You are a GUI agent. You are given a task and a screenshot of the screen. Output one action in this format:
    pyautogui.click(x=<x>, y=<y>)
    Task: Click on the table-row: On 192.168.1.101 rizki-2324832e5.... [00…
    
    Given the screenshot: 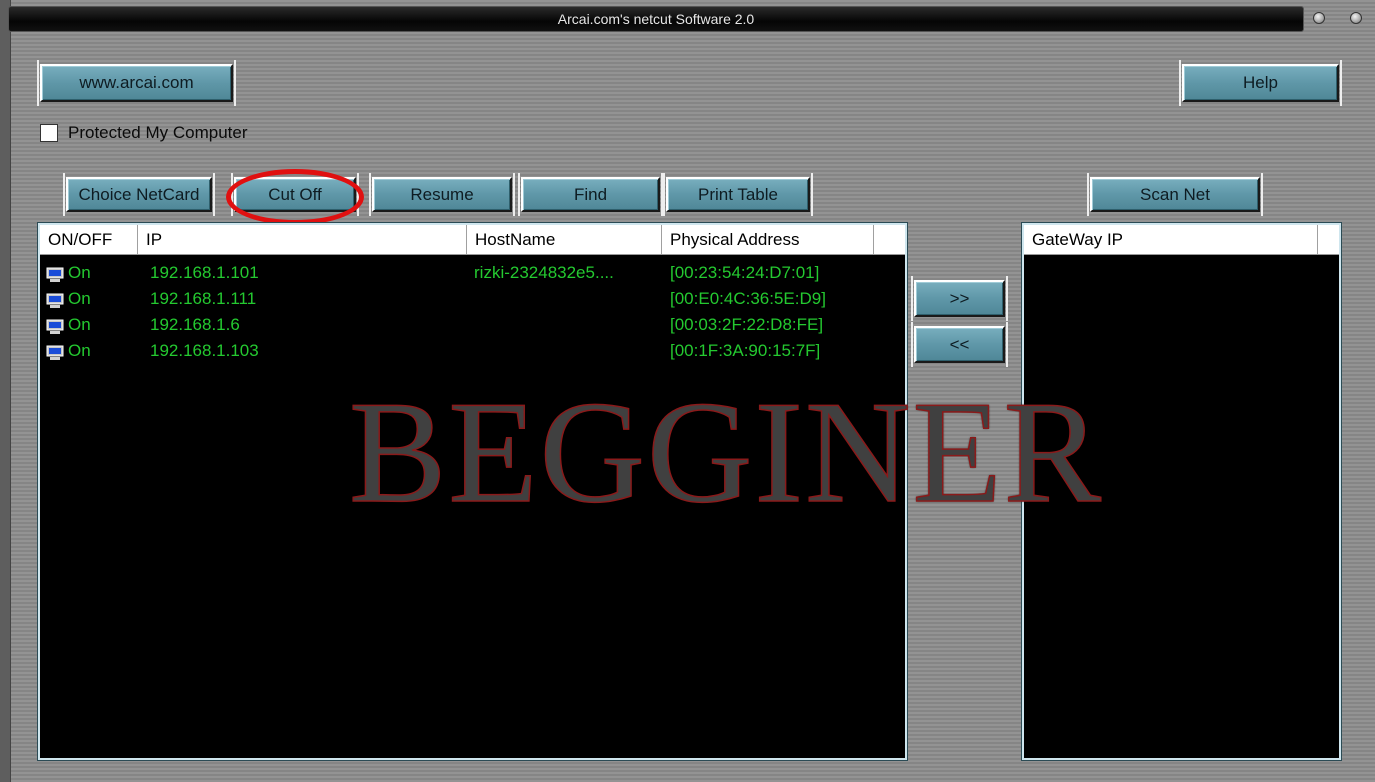 What is the action you would take?
    pyautogui.click(x=470, y=273)
    